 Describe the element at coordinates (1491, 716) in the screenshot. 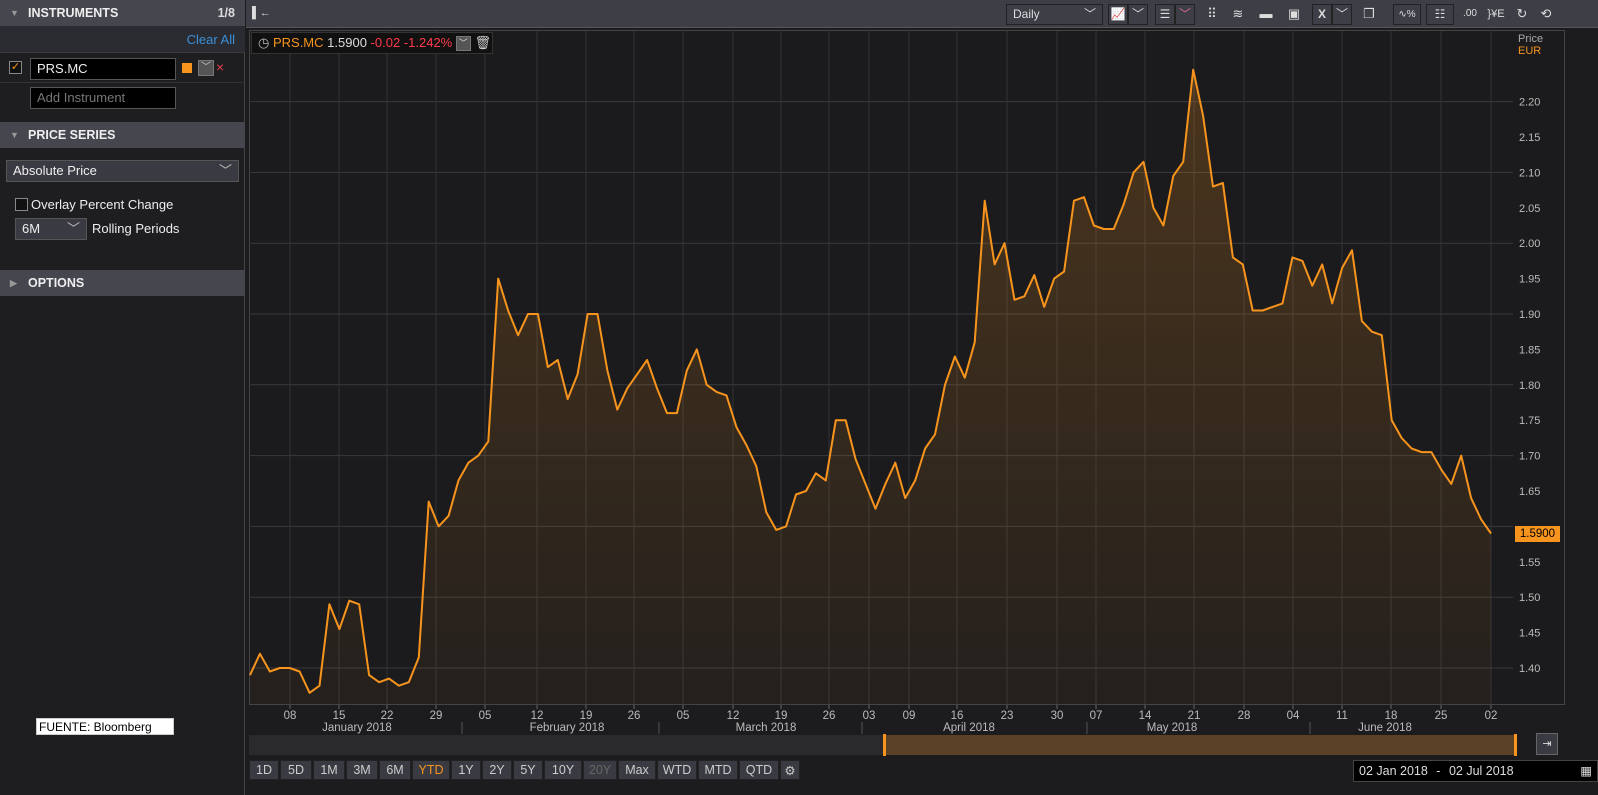

I see `x-tick-label: 02` at that location.